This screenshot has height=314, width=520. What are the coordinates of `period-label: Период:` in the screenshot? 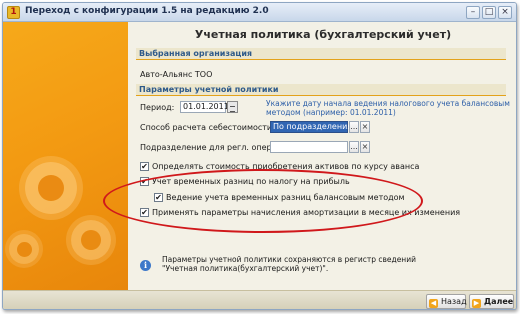 It's located at (157, 107).